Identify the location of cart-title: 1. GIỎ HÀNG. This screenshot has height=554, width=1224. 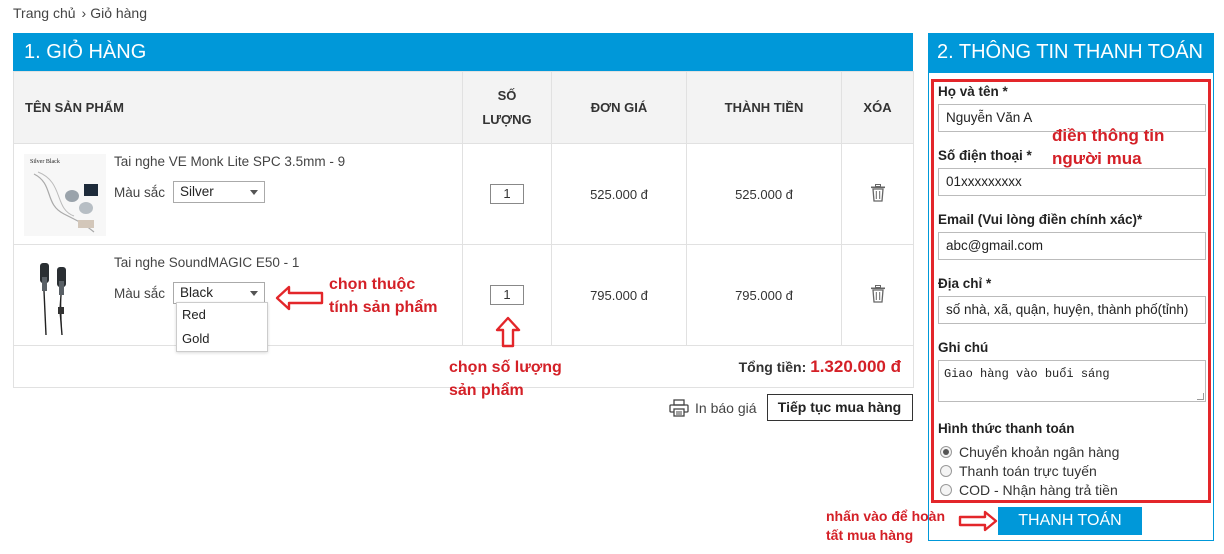
(463, 52).